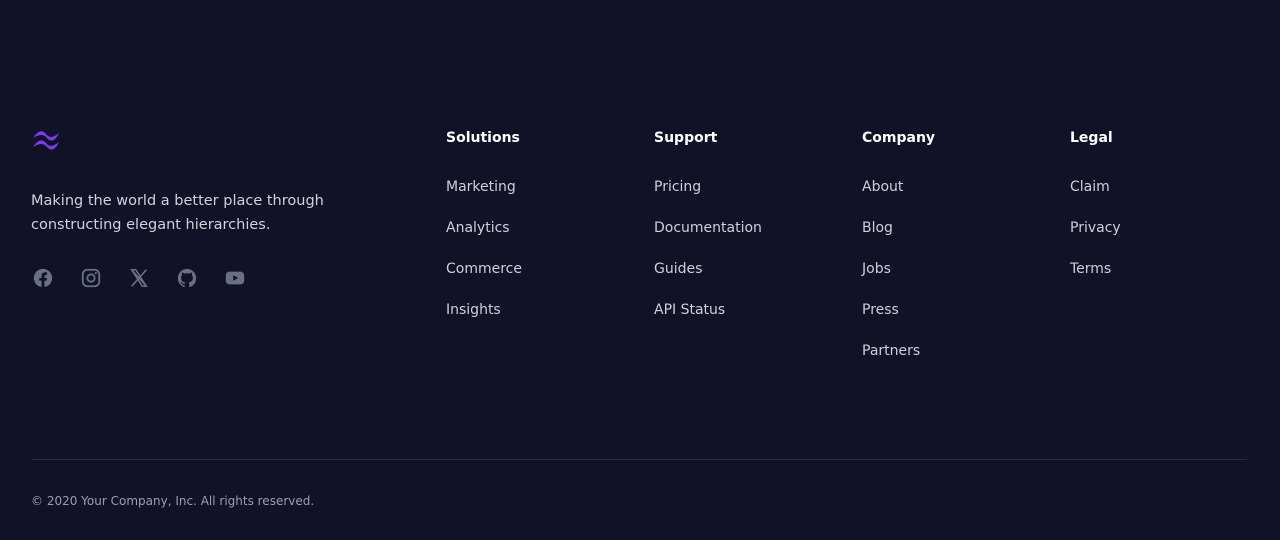  Describe the element at coordinates (484, 269) in the screenshot. I see `footer-link-commerce: Commerce` at that location.